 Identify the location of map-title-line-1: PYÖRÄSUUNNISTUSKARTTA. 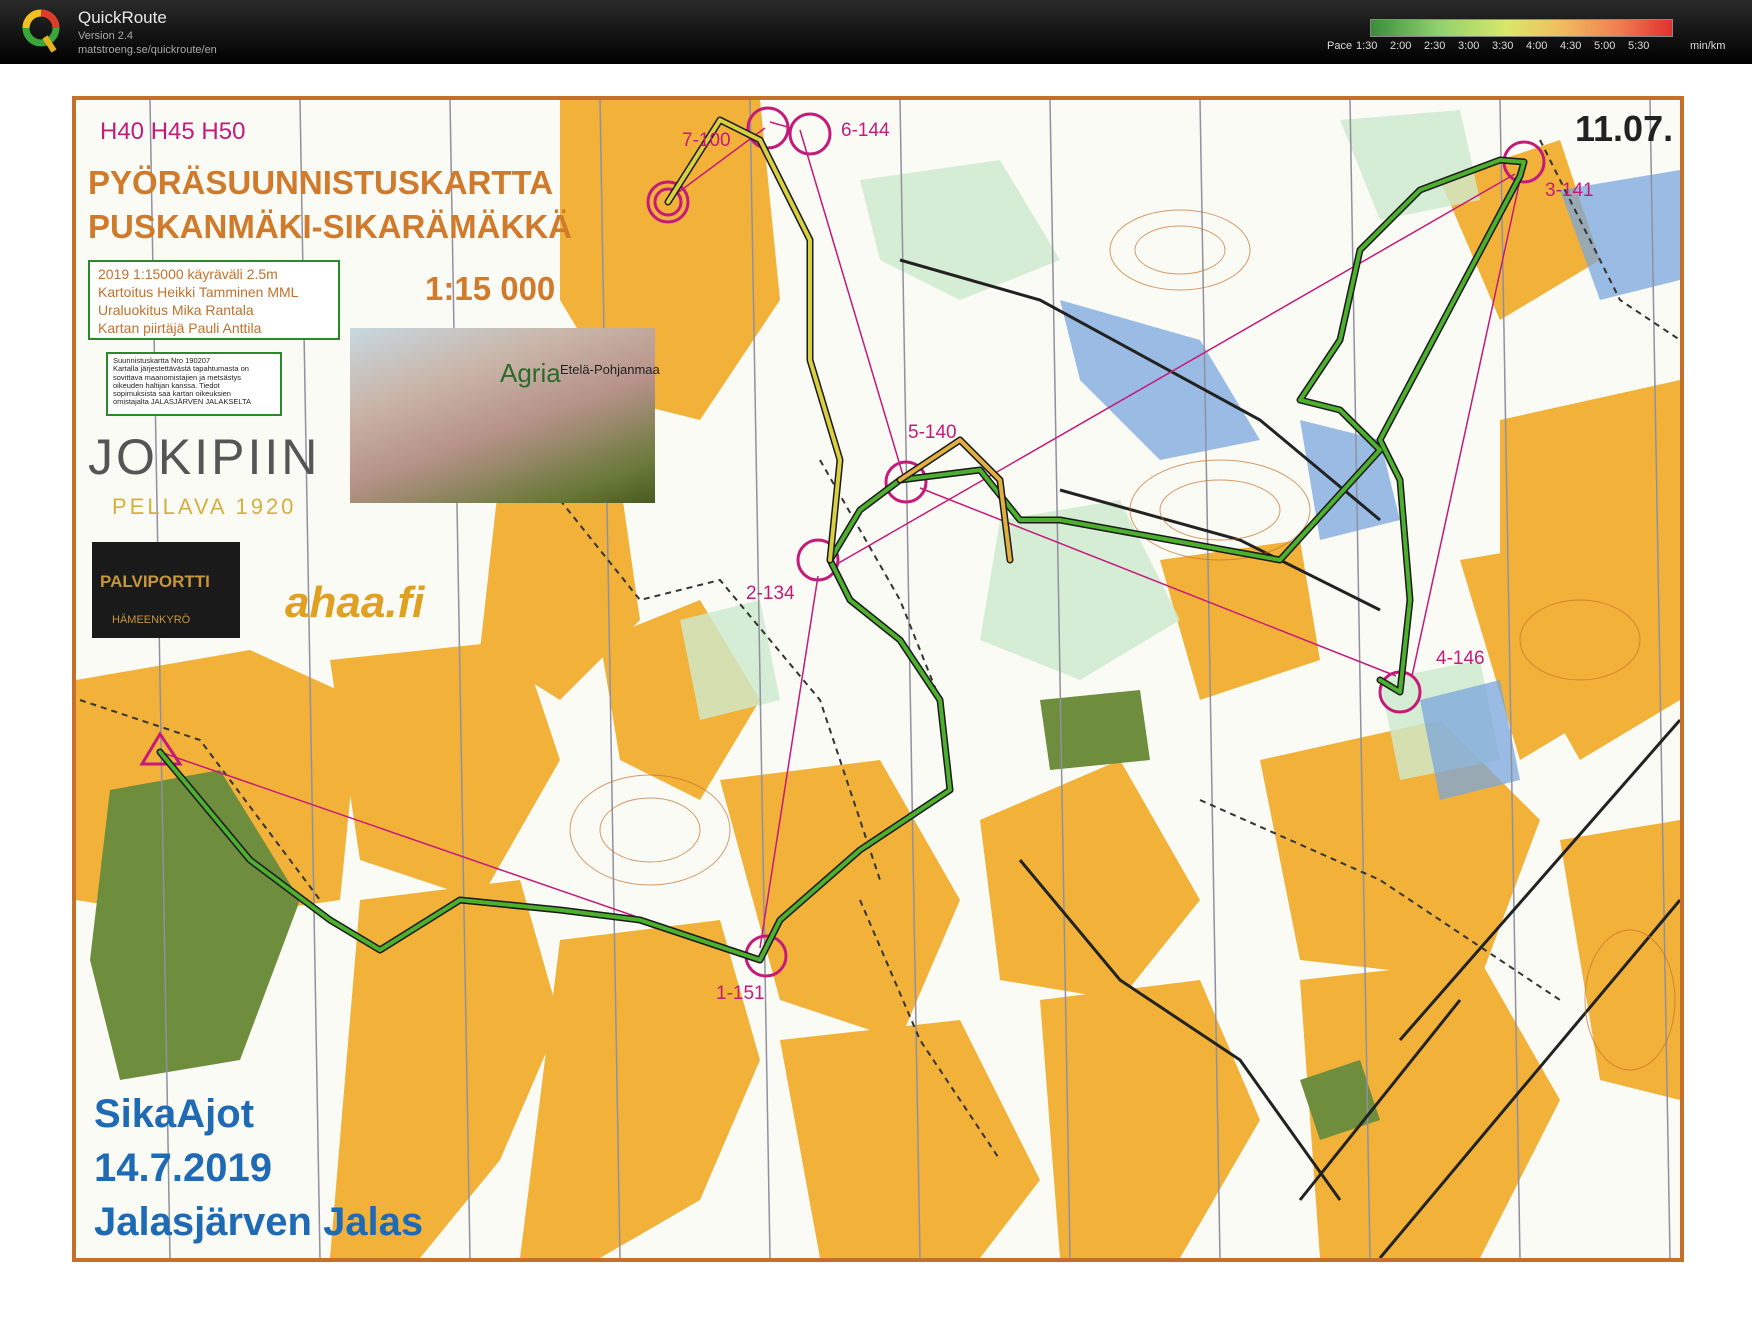
(321, 182).